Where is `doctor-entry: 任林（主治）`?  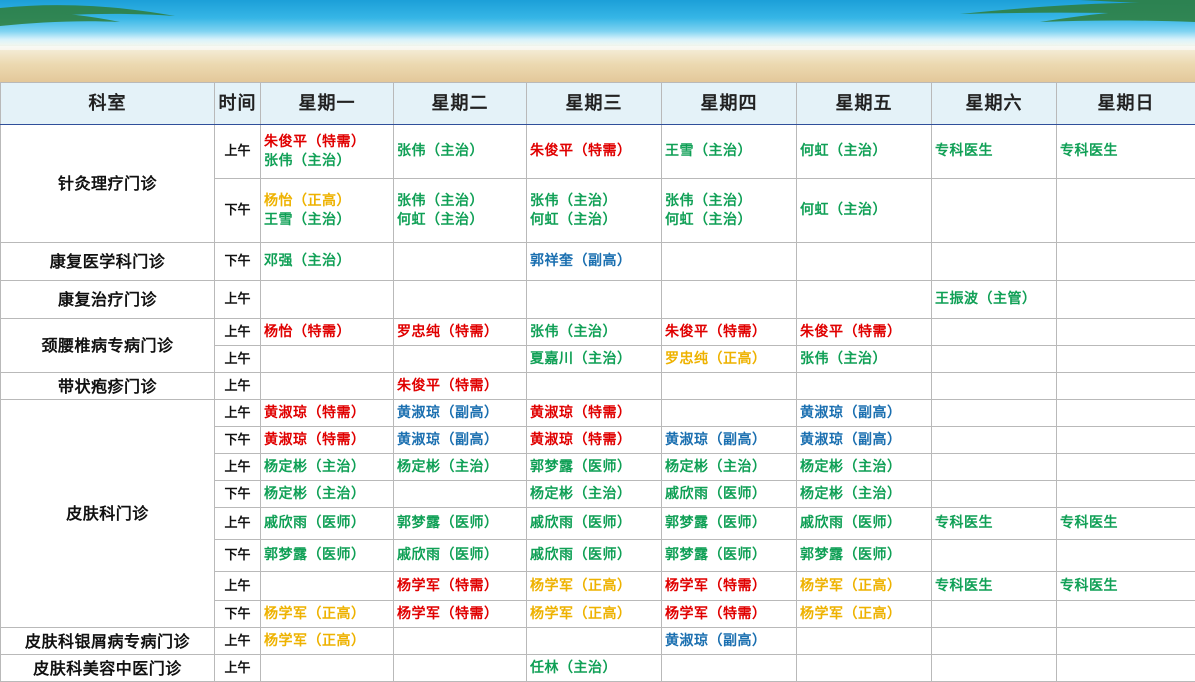 doctor-entry: 任林（主治） is located at coordinates (595, 668).